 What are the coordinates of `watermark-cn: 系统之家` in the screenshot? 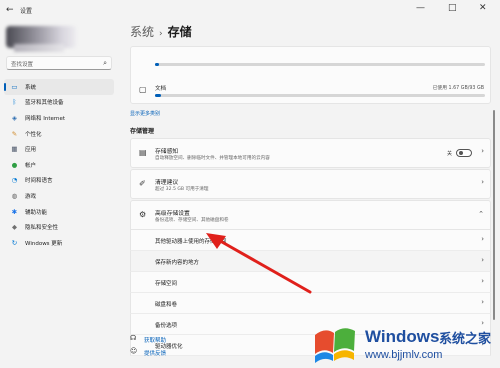 It's located at (465, 339).